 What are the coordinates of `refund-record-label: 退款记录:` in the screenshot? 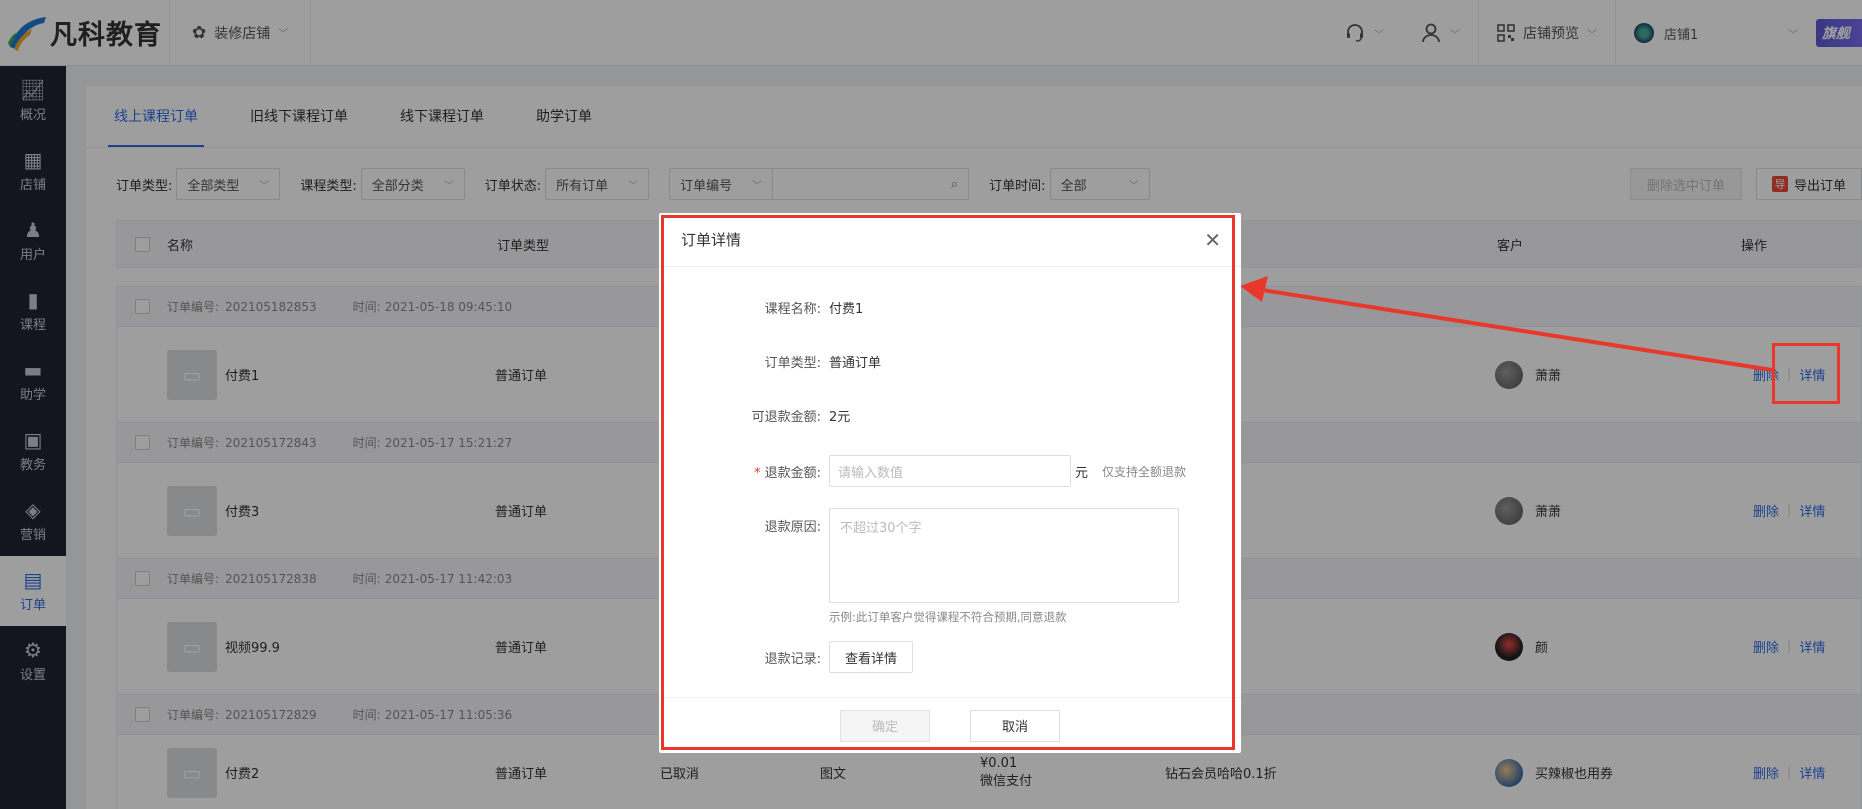 It's located at (792, 659).